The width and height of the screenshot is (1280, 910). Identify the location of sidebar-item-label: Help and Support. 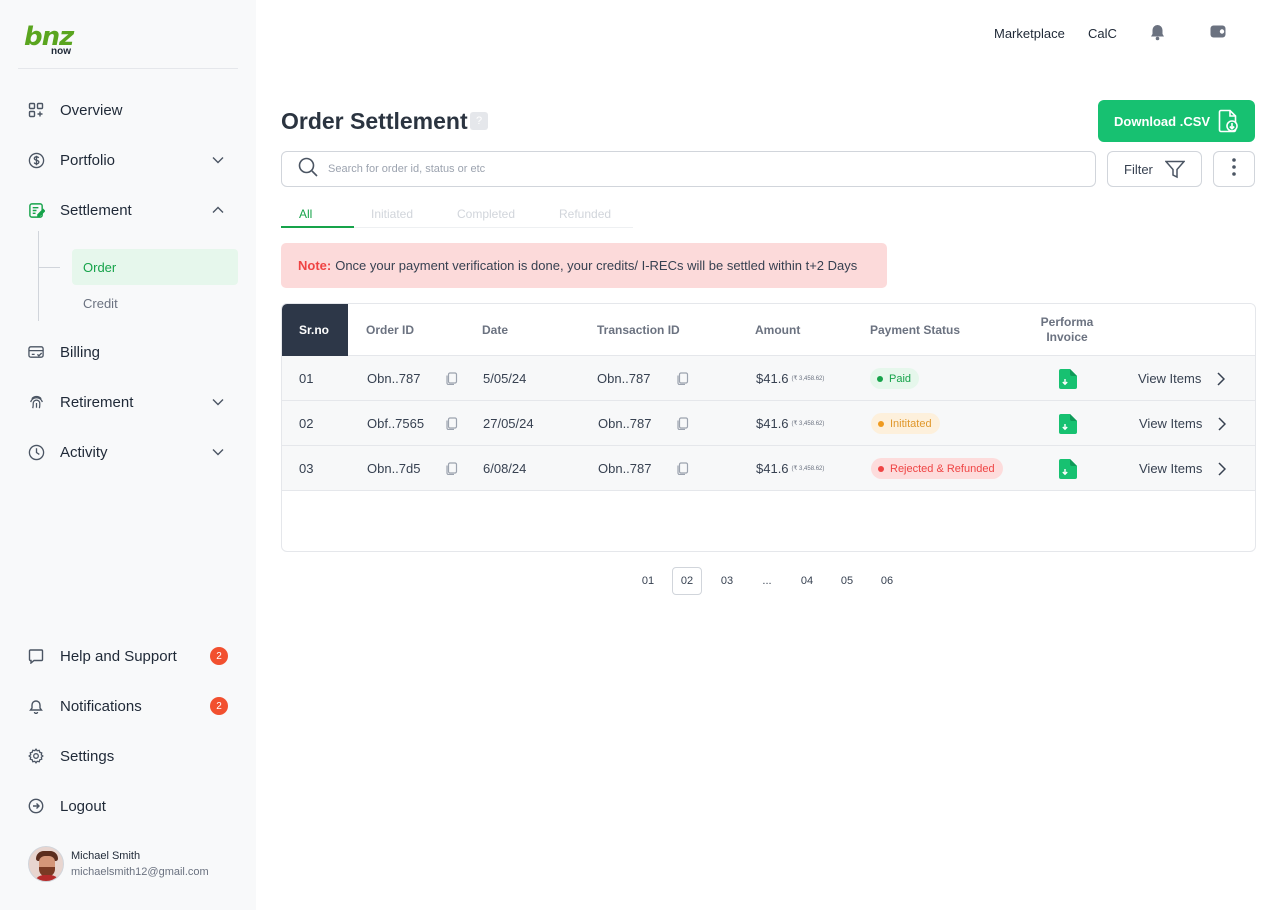
(118, 656).